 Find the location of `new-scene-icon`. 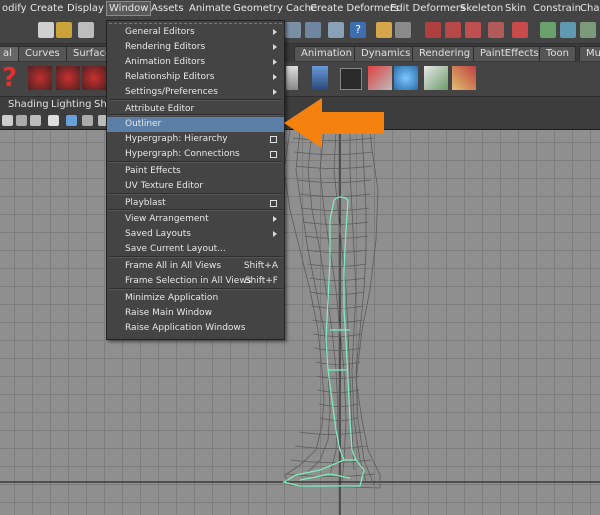

new-scene-icon is located at coordinates (46, 30).